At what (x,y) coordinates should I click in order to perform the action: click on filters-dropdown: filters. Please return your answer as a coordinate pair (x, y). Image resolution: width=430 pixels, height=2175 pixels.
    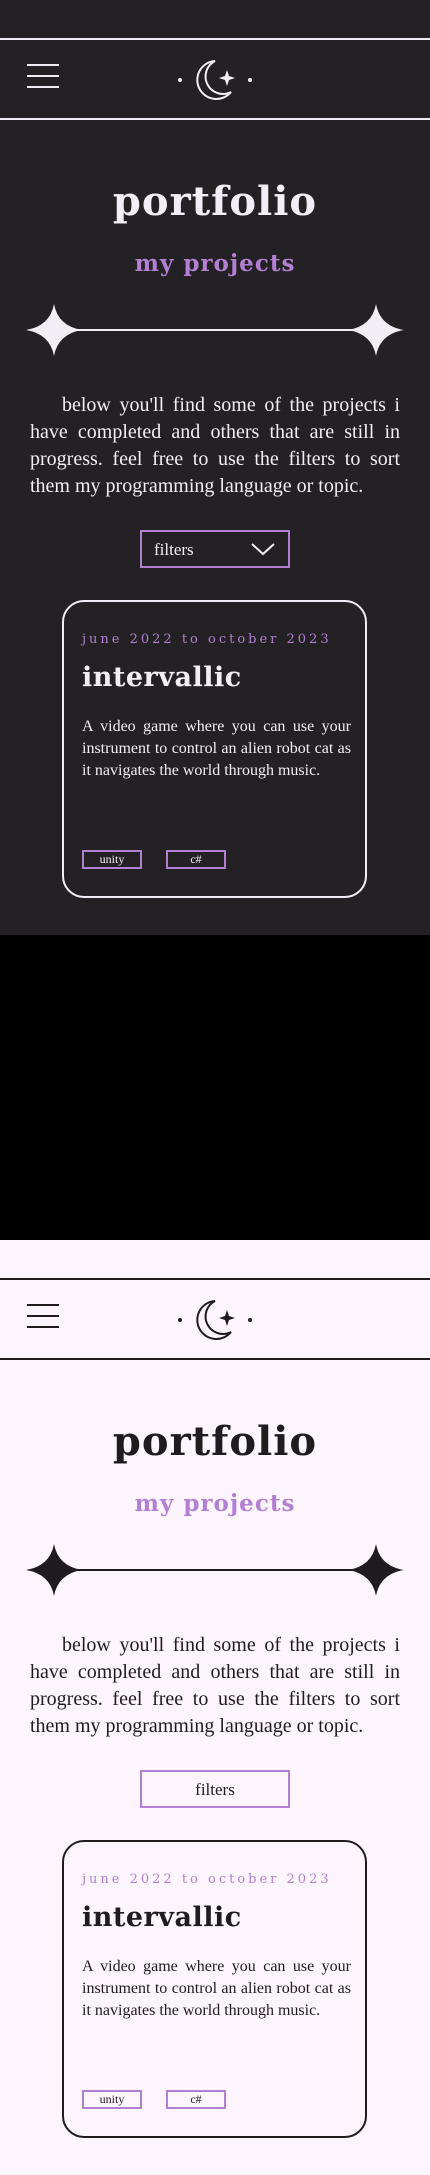
    Looking at the image, I should click on (215, 549).